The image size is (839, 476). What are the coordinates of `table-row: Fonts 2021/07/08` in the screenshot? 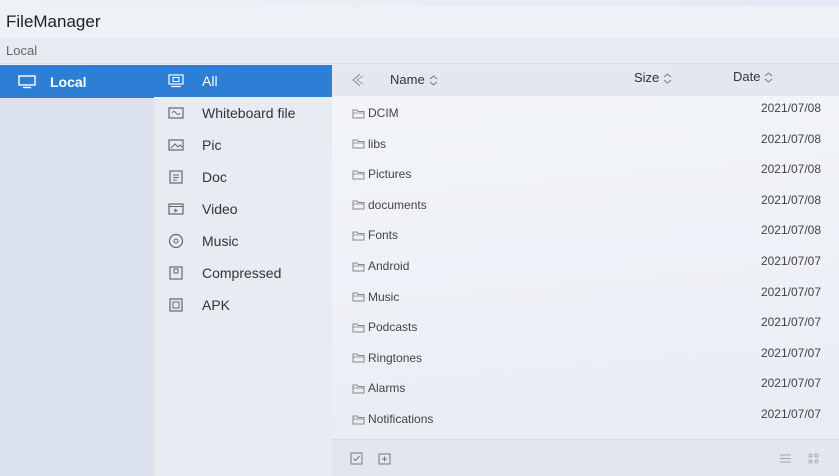 It's located at (585, 235).